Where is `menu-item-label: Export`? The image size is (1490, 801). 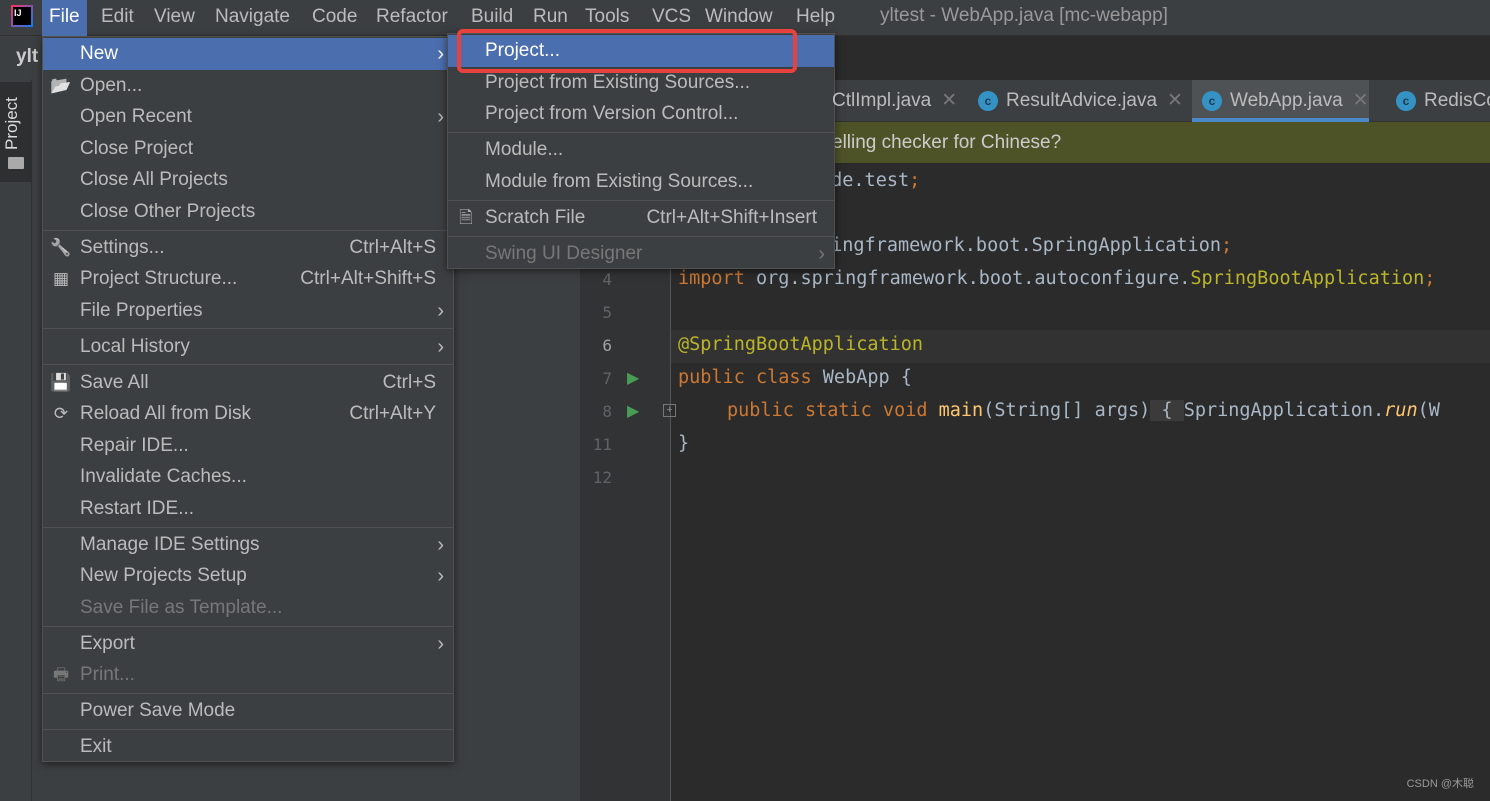
menu-item-label: Export is located at coordinates (107, 643).